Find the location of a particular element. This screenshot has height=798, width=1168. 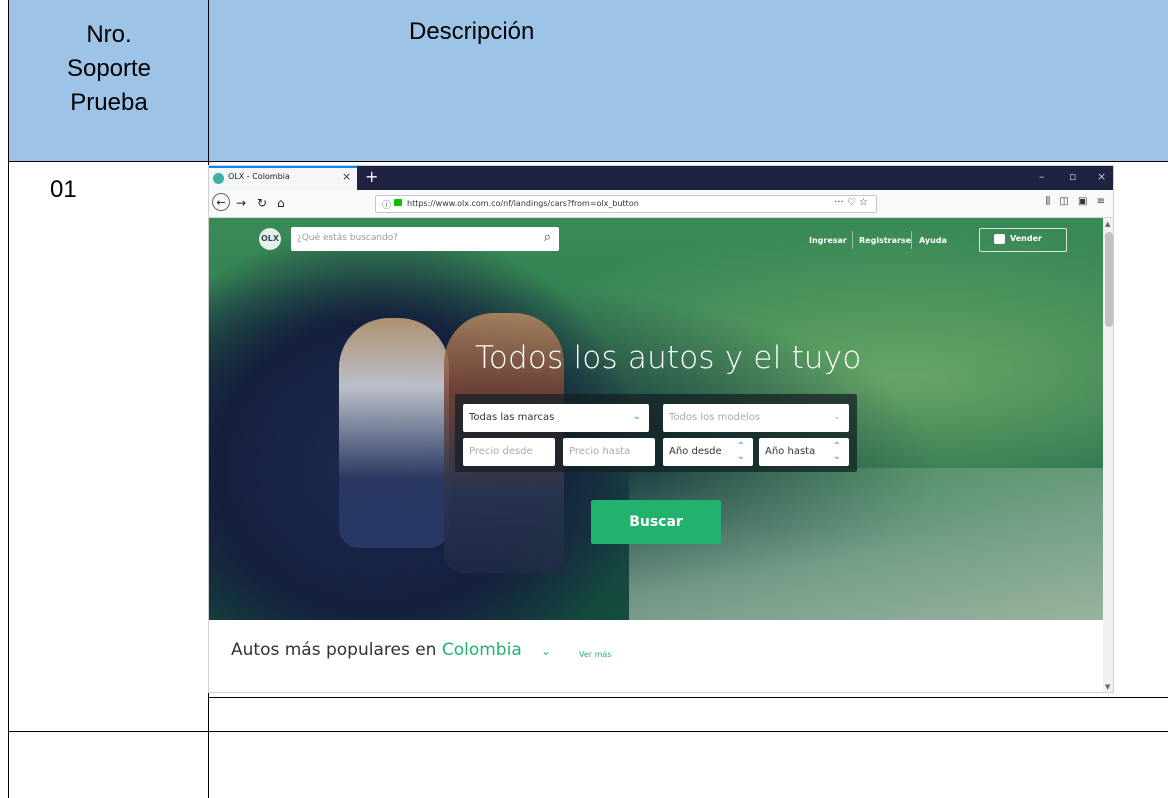

page-scrollbar: ▲ ▼ is located at coordinates (1108, 455).